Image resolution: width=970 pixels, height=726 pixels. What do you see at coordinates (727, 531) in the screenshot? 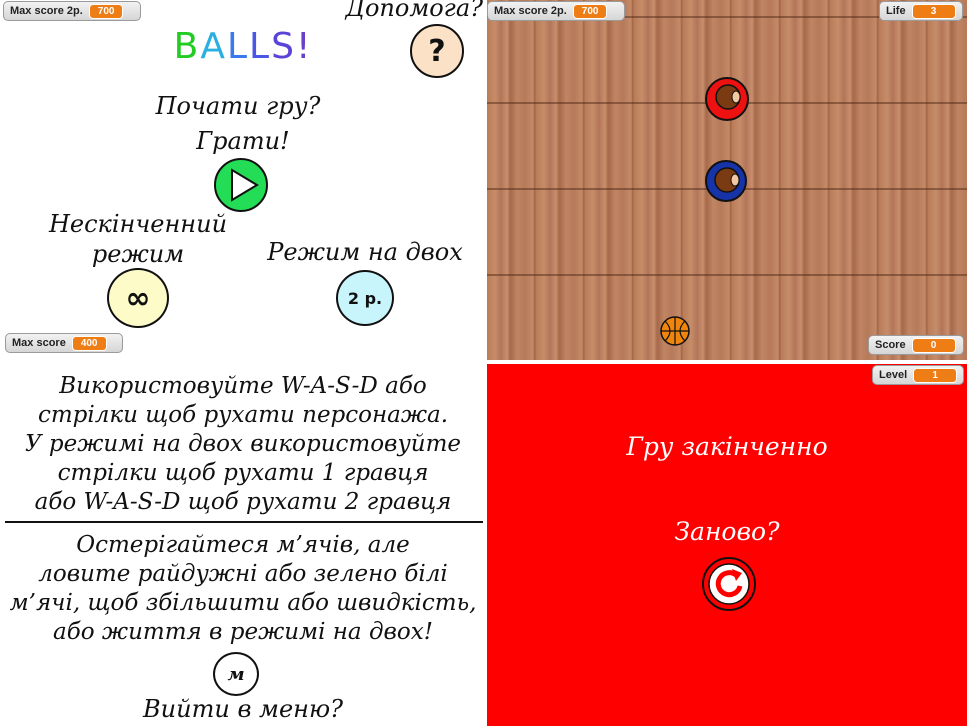
I see `retry-label: Заново?` at bounding box center [727, 531].